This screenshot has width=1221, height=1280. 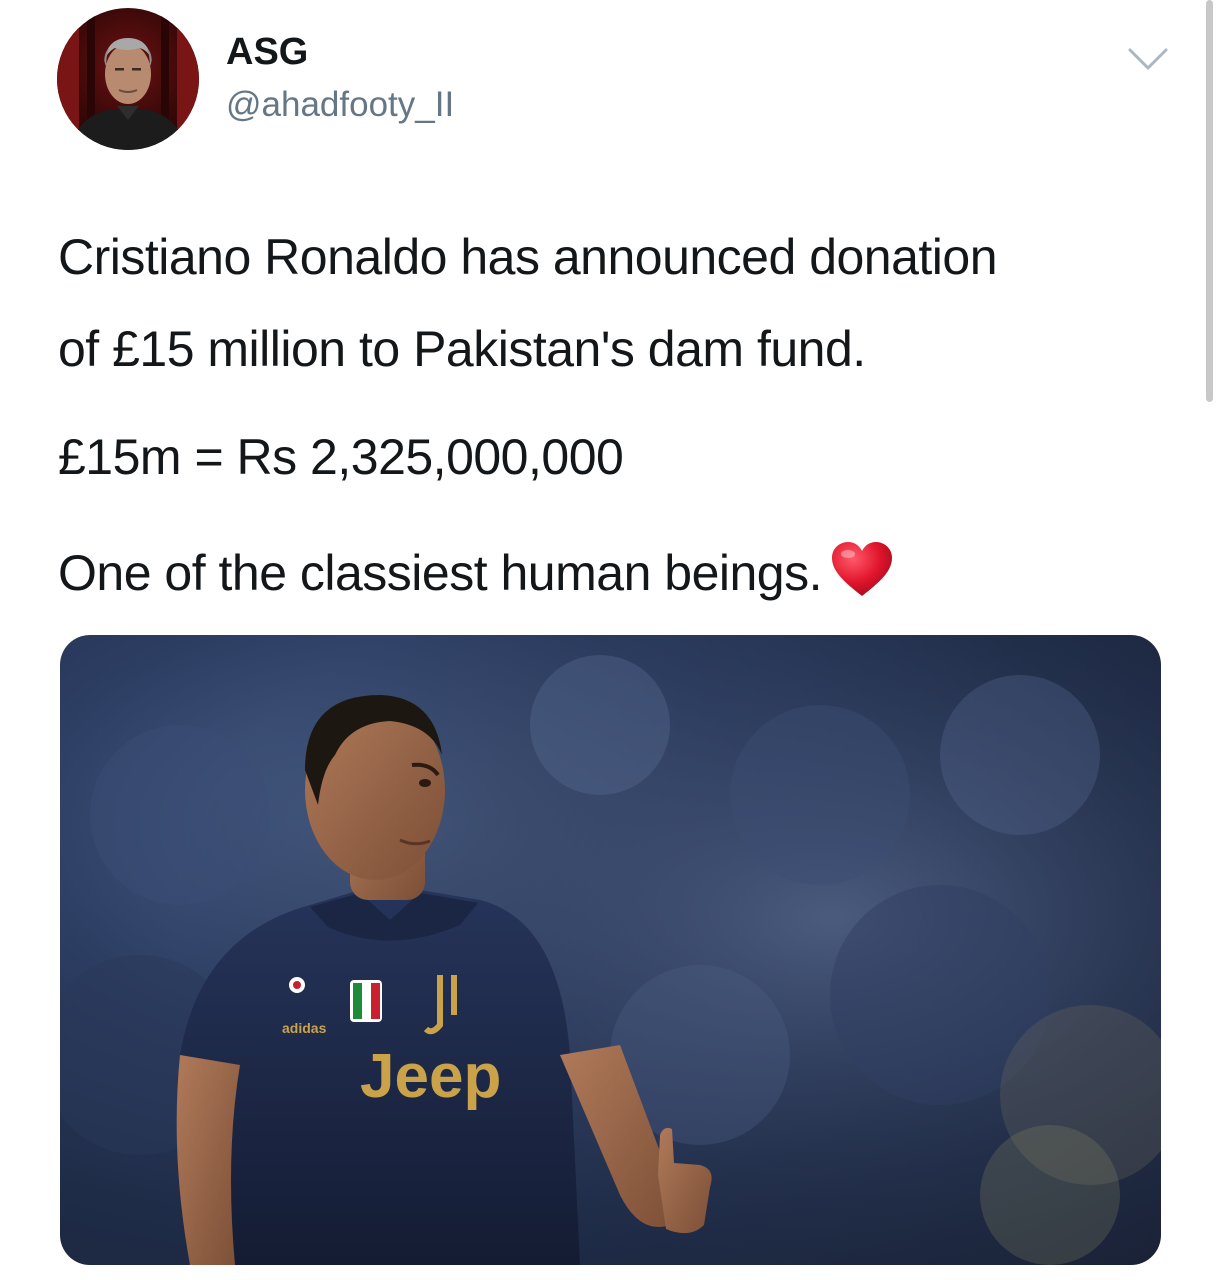 I want to click on tweet-text-line-4: One of the classiest human beings., so click(x=476, y=571).